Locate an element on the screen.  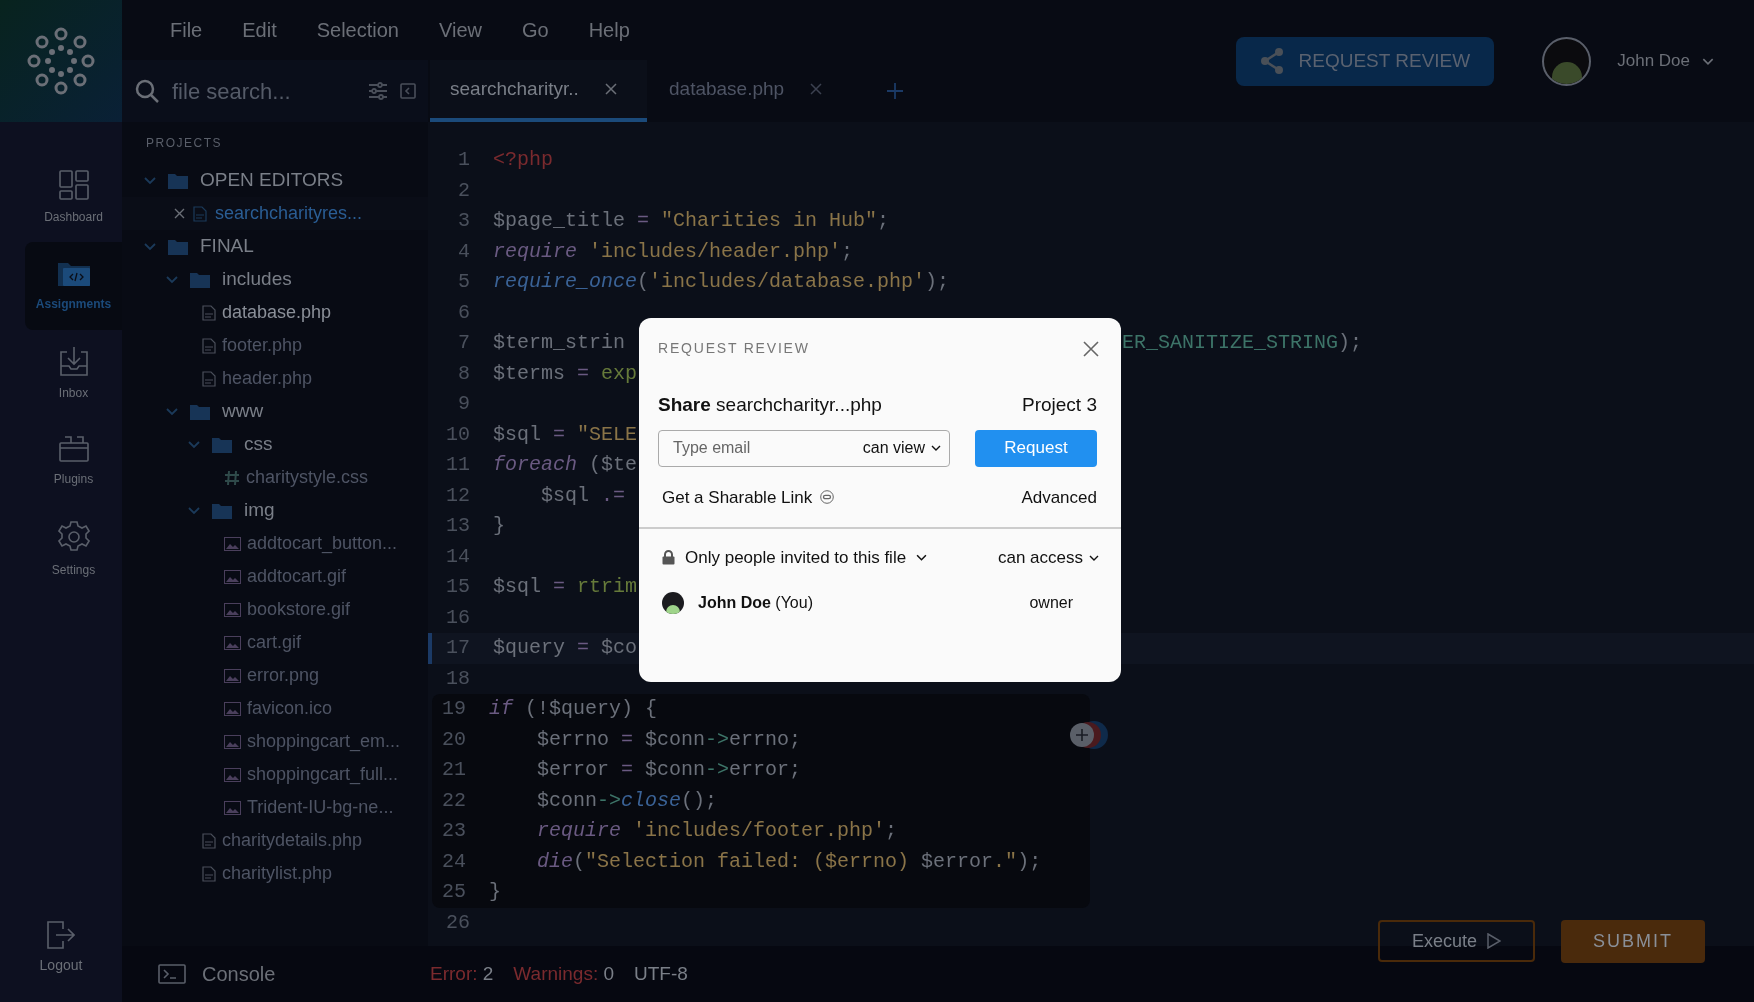
code-line: require 'includes/header.php'; is located at coordinates (673, 251).